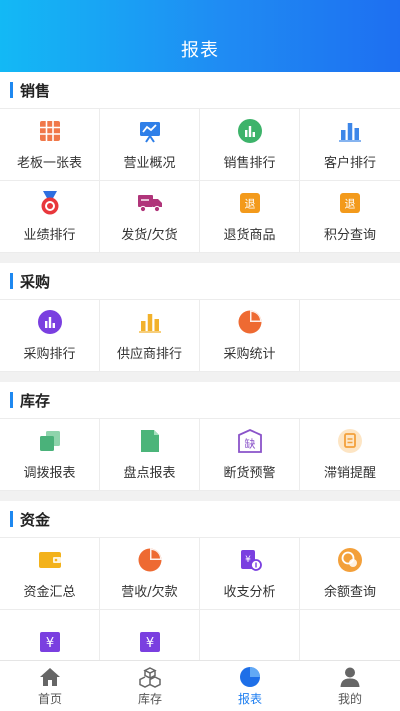 This screenshot has width=400, height=711. I want to click on presentation-board-icon, so click(150, 131).